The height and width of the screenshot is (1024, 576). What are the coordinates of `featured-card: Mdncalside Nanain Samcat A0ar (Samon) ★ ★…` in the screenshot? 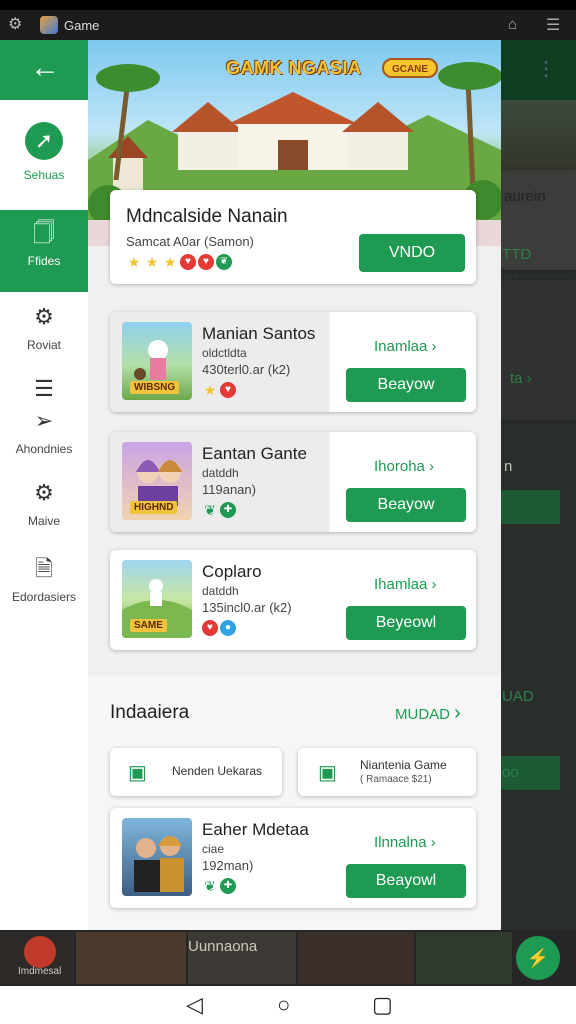 It's located at (293, 237).